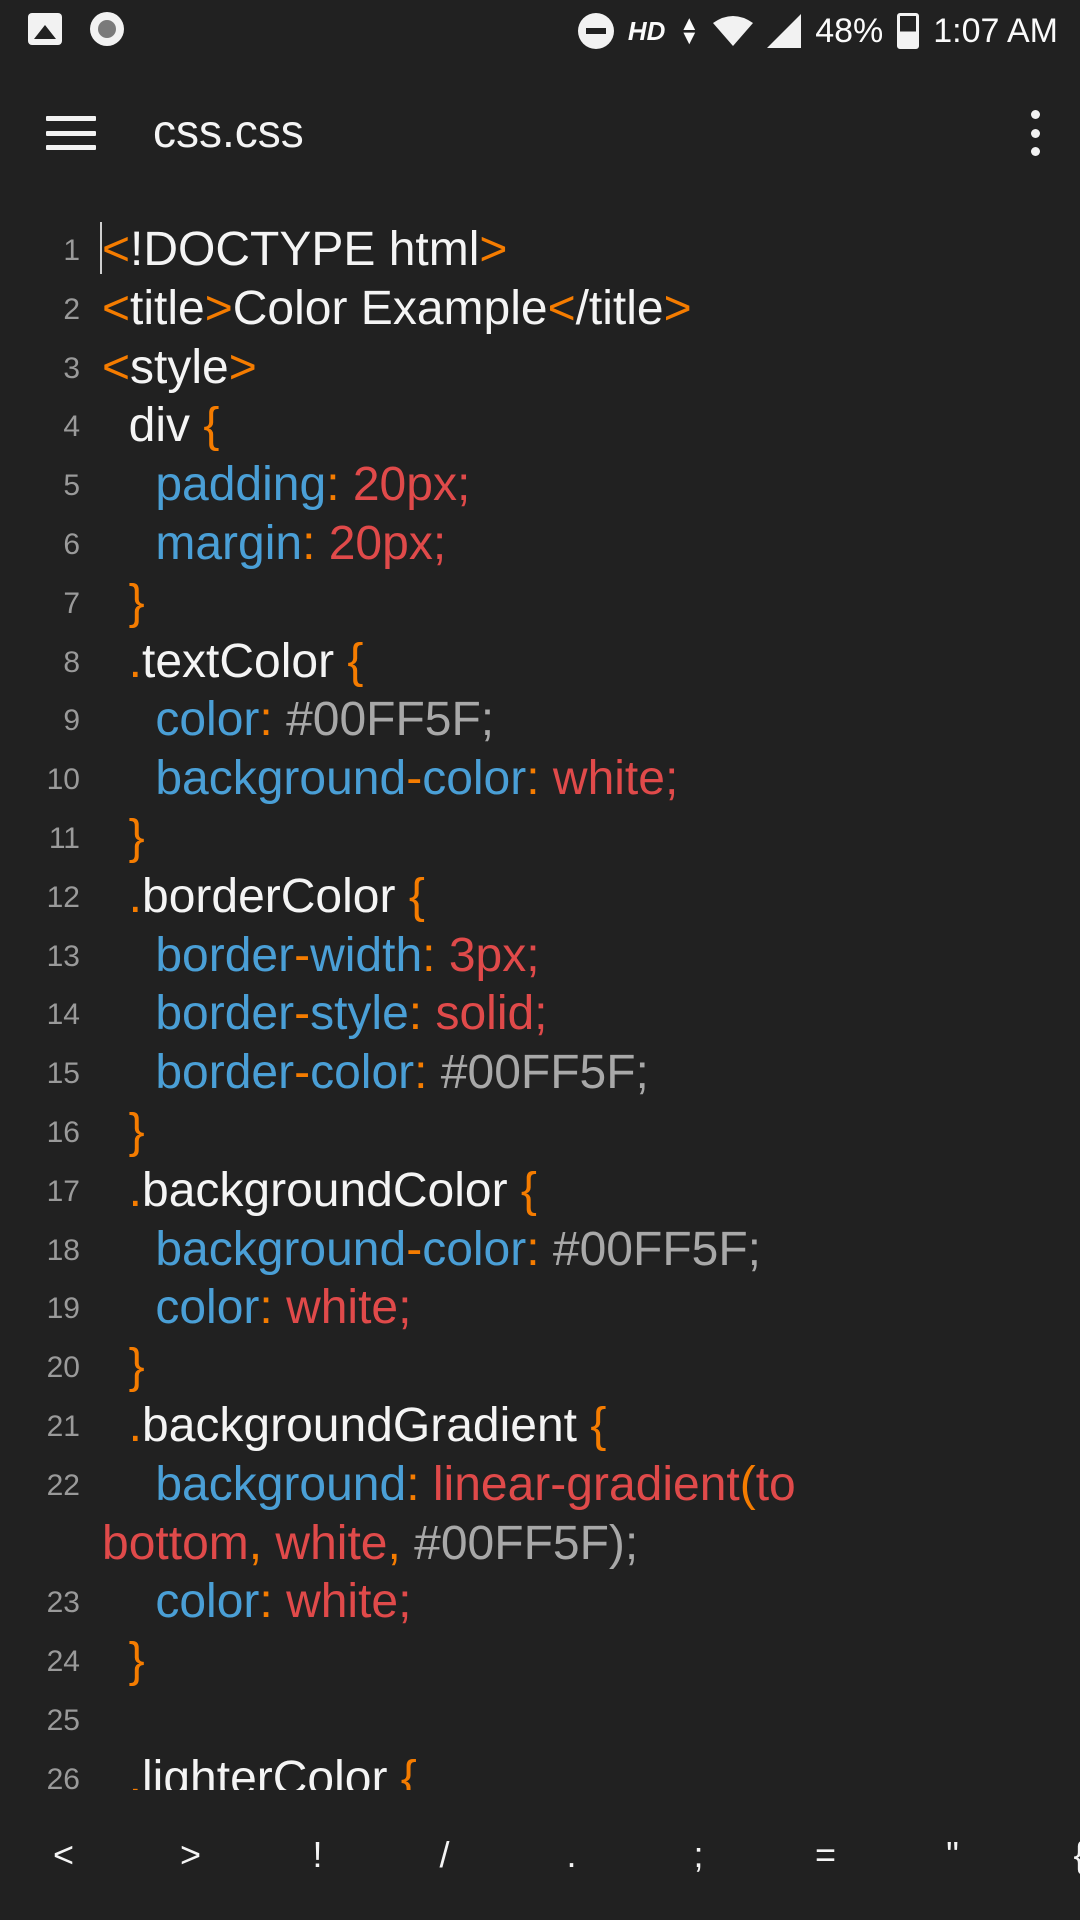  What do you see at coordinates (540, 1131) in the screenshot?
I see `code-line: 16 }` at bounding box center [540, 1131].